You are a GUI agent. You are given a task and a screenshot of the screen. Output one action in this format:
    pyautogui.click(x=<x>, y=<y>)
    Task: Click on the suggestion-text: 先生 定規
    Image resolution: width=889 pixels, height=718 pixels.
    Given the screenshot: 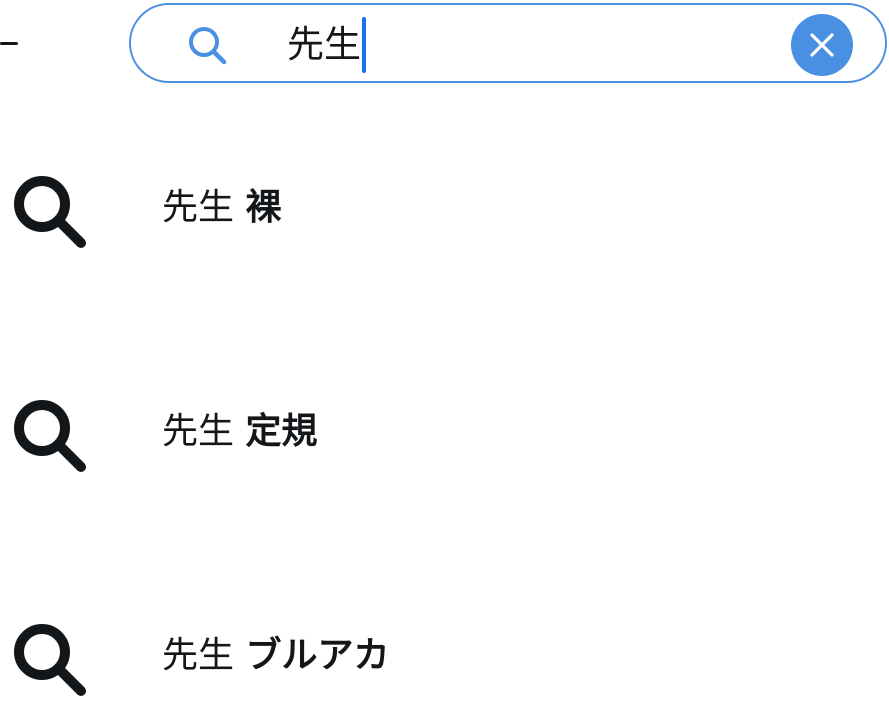 What is the action you would take?
    pyautogui.click(x=239, y=432)
    